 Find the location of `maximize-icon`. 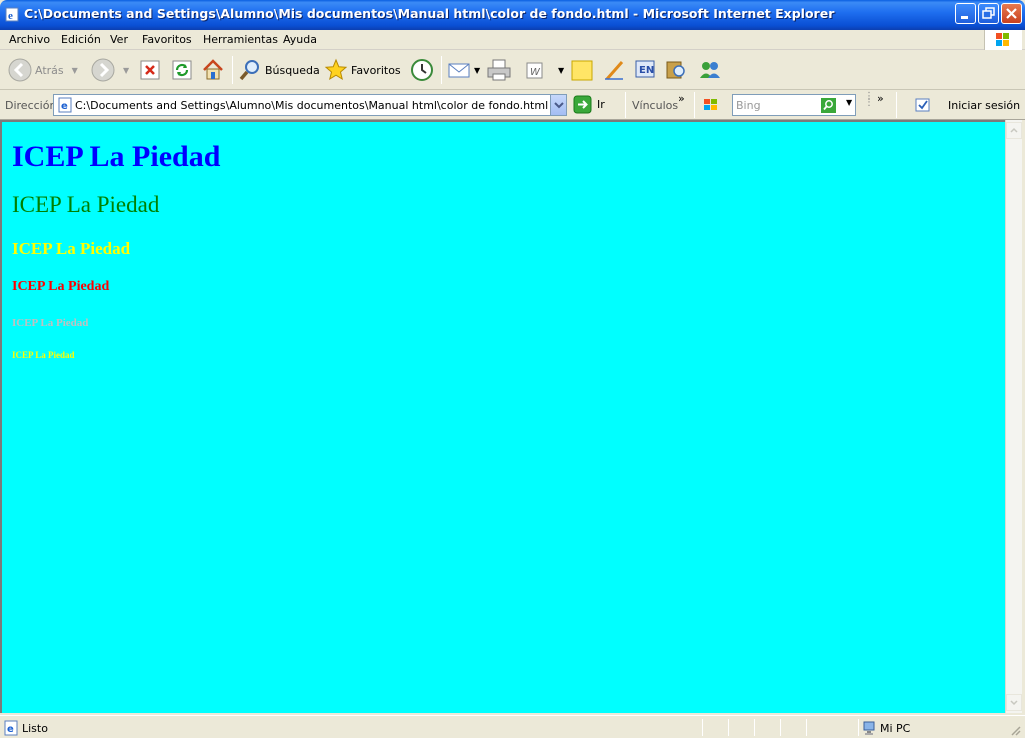

maximize-icon is located at coordinates (988, 13).